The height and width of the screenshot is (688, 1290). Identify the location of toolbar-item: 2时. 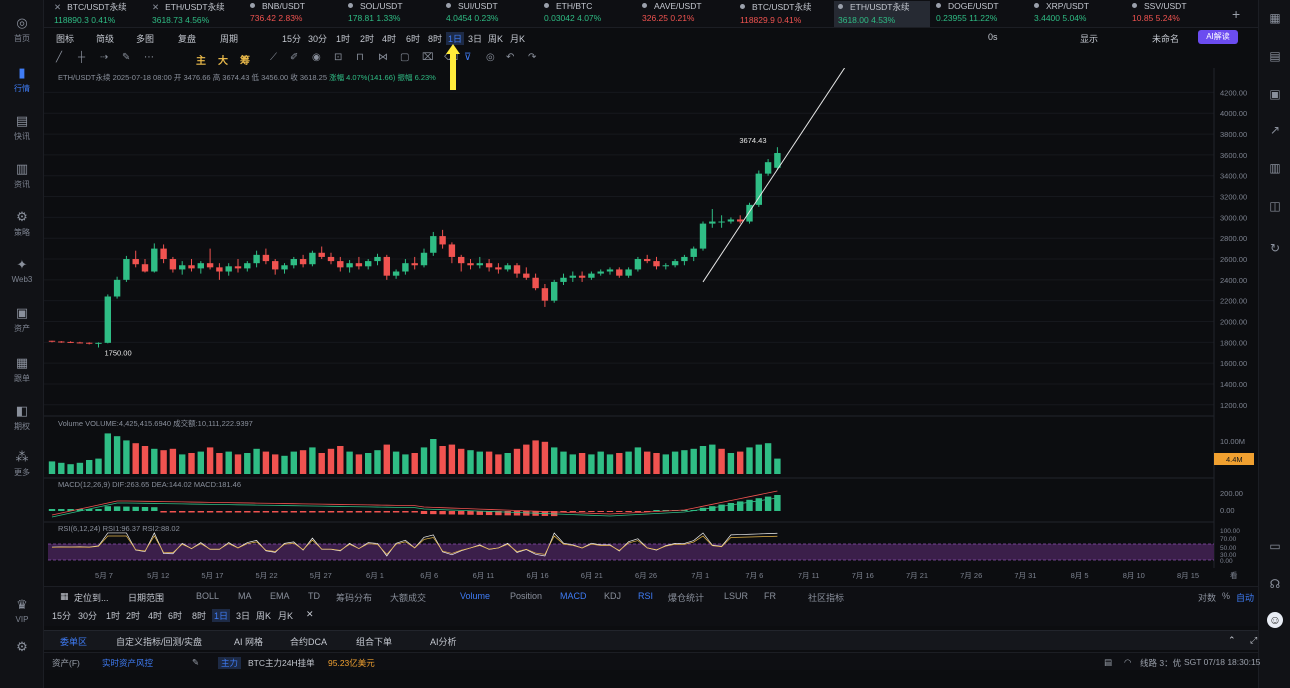
(367, 38).